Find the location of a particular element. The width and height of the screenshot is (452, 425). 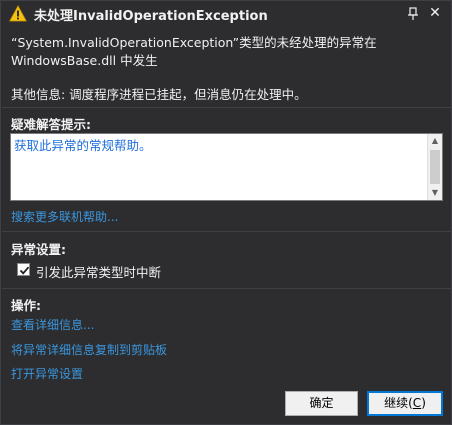

dialog-title: 未处理InvalidOperationException is located at coordinates (151, 16).